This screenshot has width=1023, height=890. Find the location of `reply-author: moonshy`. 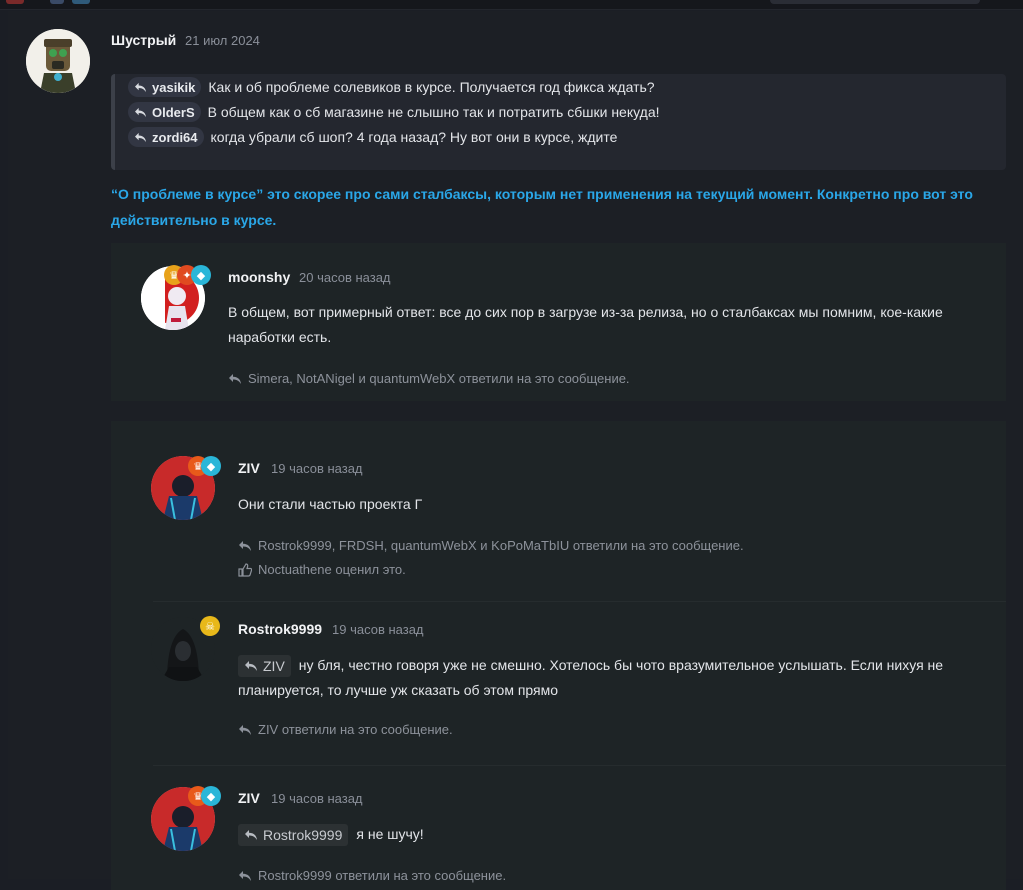

reply-author: moonshy is located at coordinates (259, 277).